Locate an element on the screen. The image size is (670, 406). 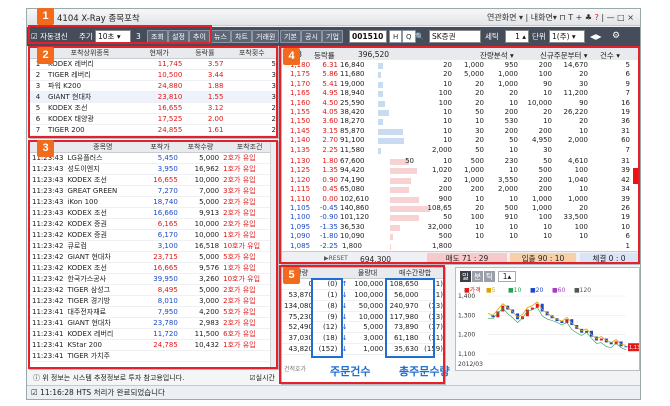
tax-spinner: 1 ▴ is located at coordinates (517, 36).